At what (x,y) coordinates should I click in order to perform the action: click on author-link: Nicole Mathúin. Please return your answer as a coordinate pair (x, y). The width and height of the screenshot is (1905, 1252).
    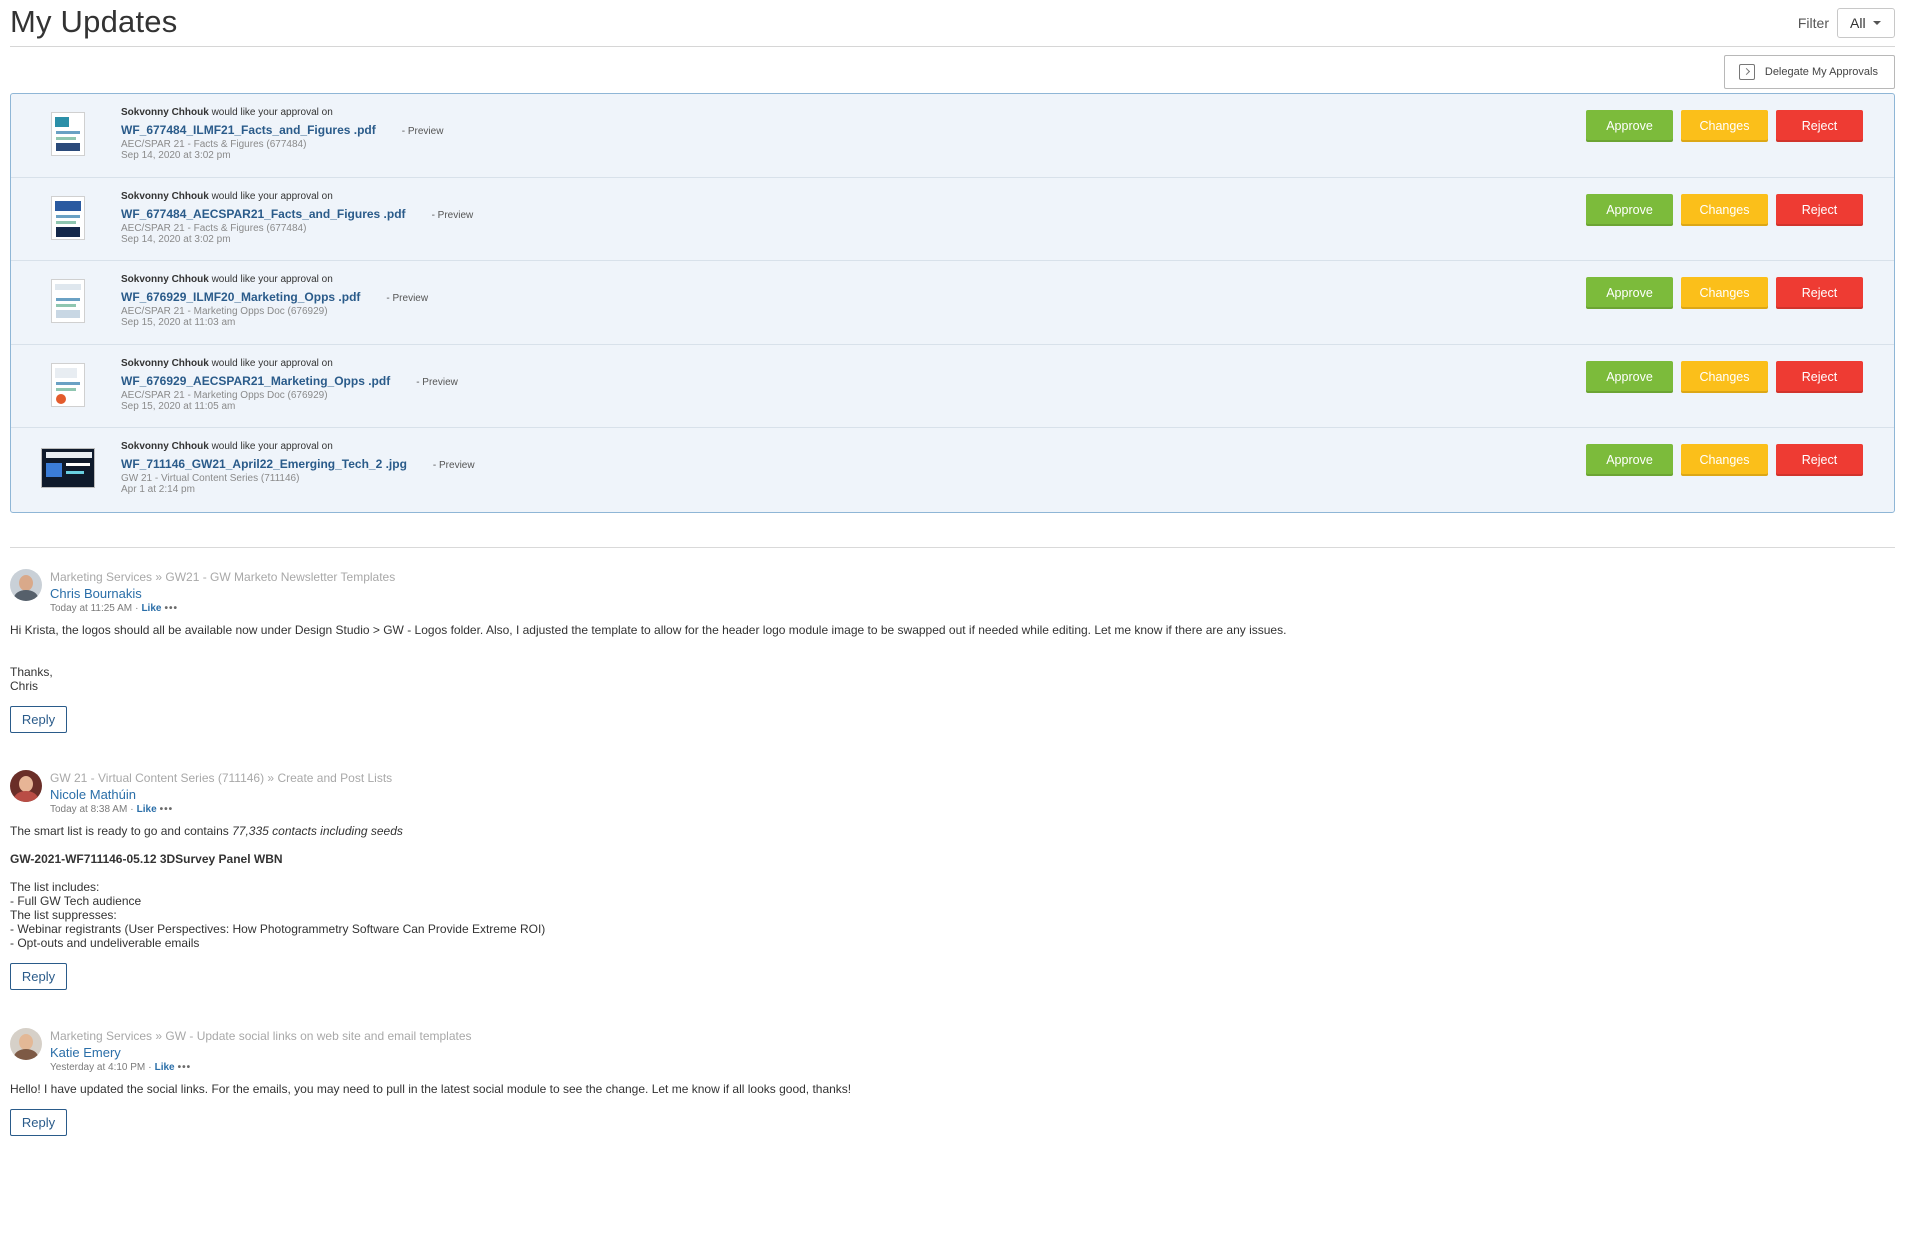
    Looking at the image, I should click on (221, 794).